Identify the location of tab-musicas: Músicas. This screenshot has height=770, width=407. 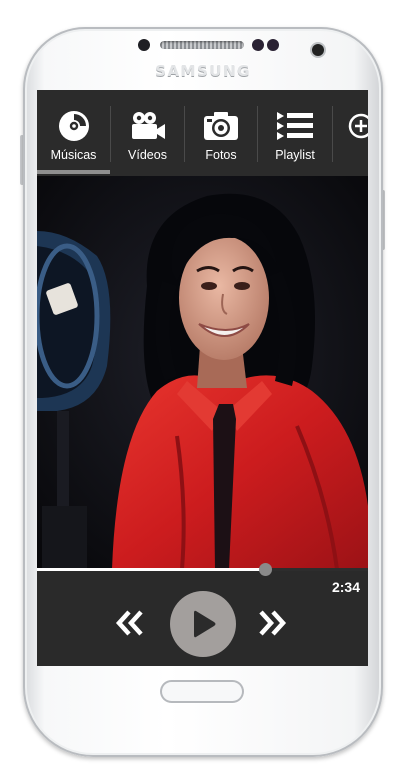
(73, 133).